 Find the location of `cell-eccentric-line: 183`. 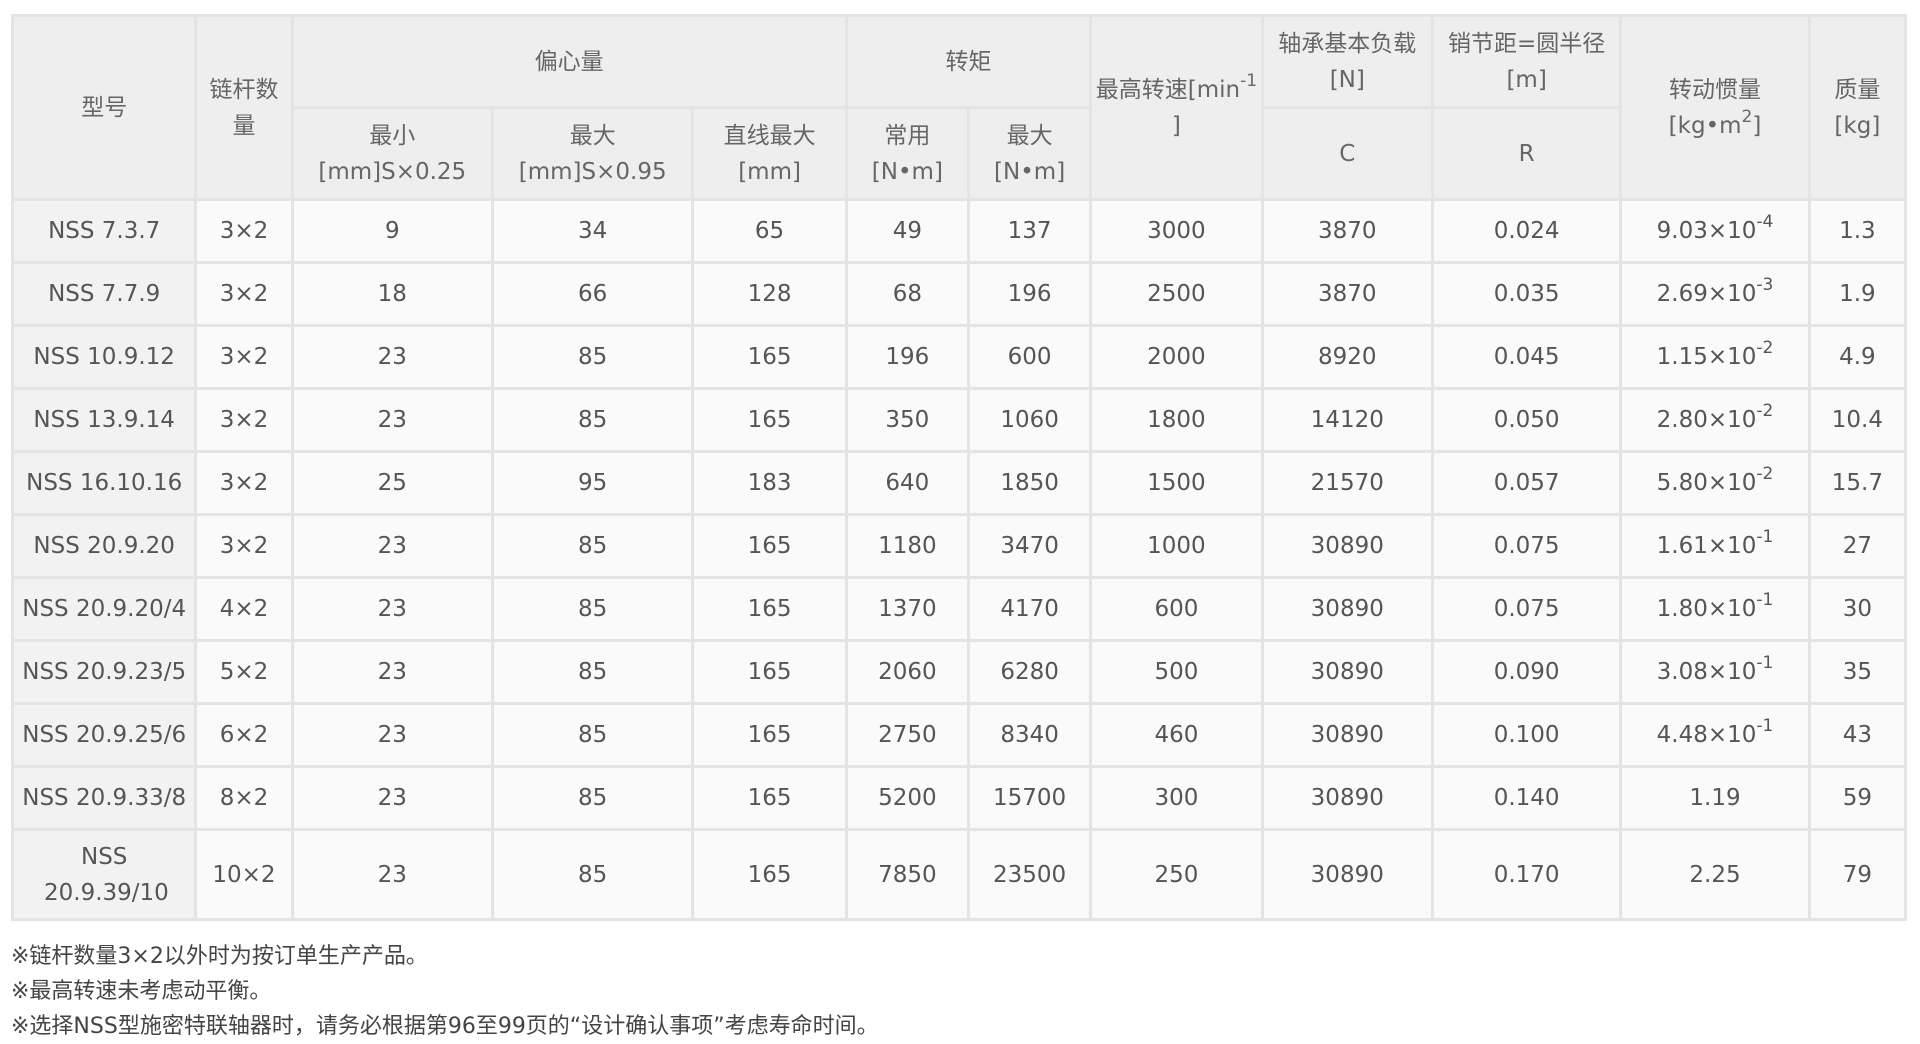

cell-eccentric-line: 183 is located at coordinates (769, 483).